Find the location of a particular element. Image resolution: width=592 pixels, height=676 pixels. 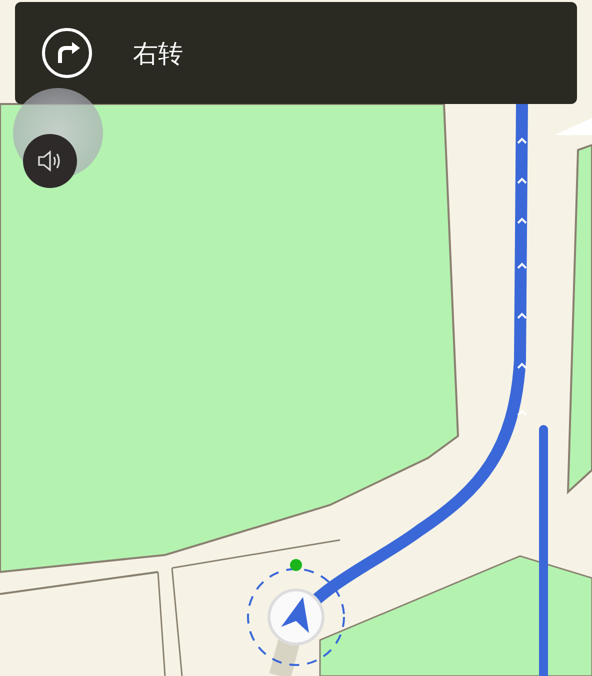

instruction-text: 右转 is located at coordinates (158, 54).